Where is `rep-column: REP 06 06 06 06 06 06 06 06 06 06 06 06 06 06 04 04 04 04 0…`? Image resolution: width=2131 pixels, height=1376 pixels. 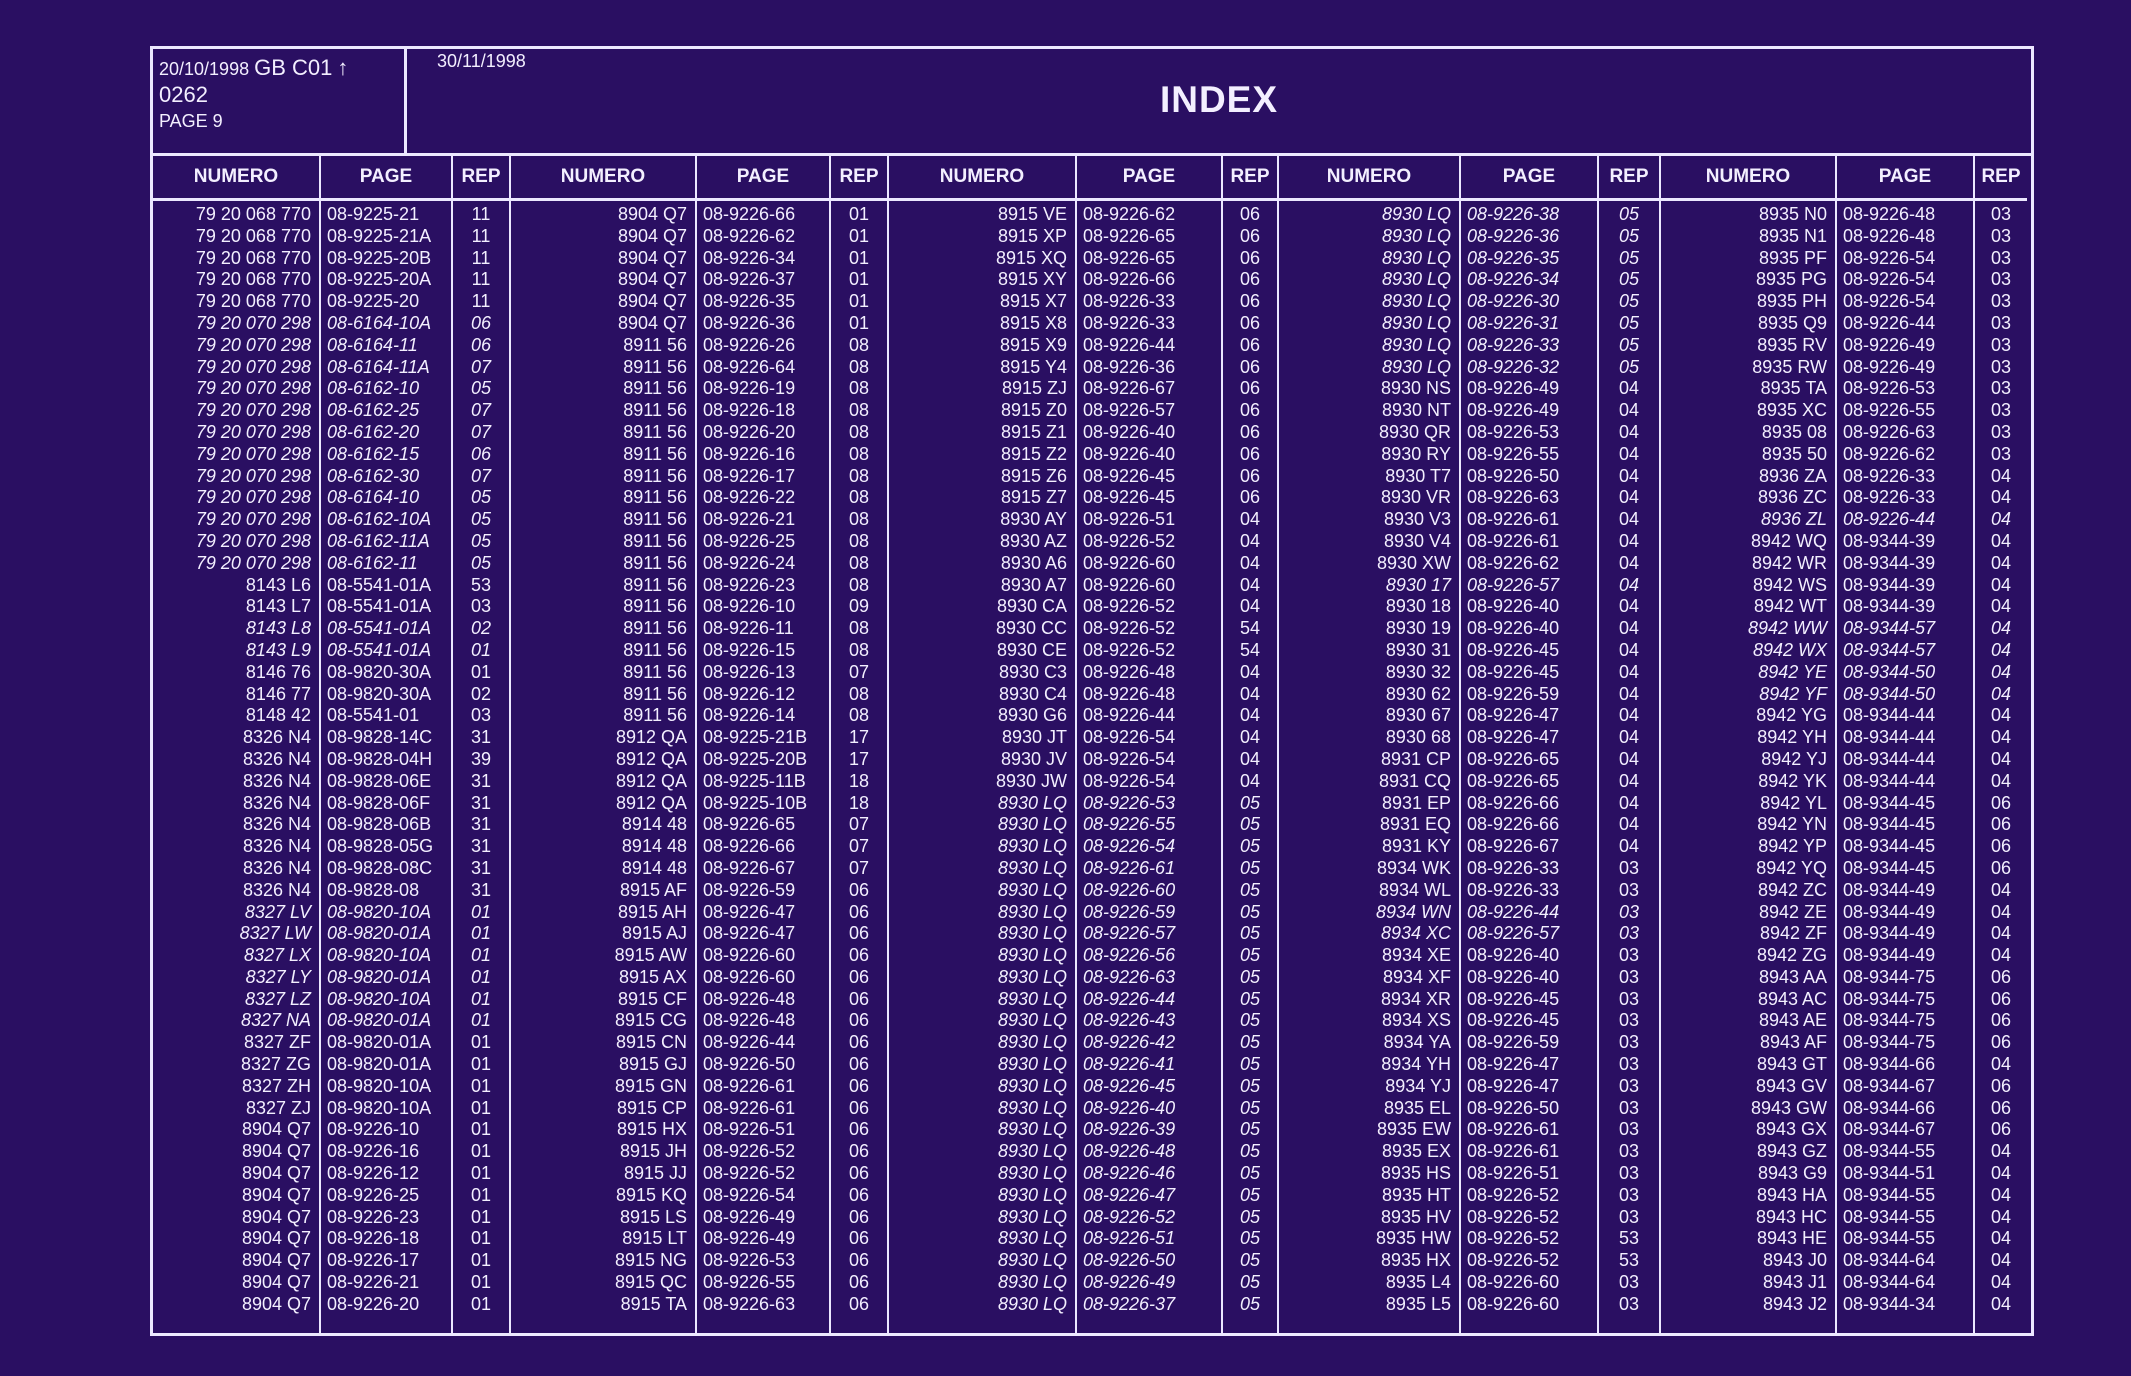
rep-column: REP 06 06 06 06 06 06 06 06 06 06 06 06 06 06 04 04 04 04 0… is located at coordinates (1251, 744).